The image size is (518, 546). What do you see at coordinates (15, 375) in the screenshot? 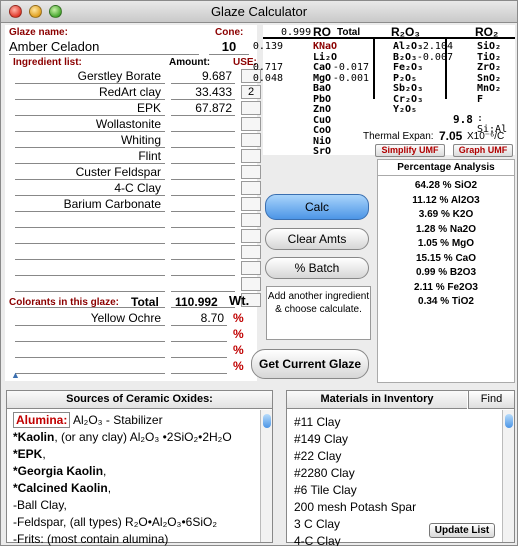
I see `expand-triangle-icon: ▲` at bounding box center [15, 375].